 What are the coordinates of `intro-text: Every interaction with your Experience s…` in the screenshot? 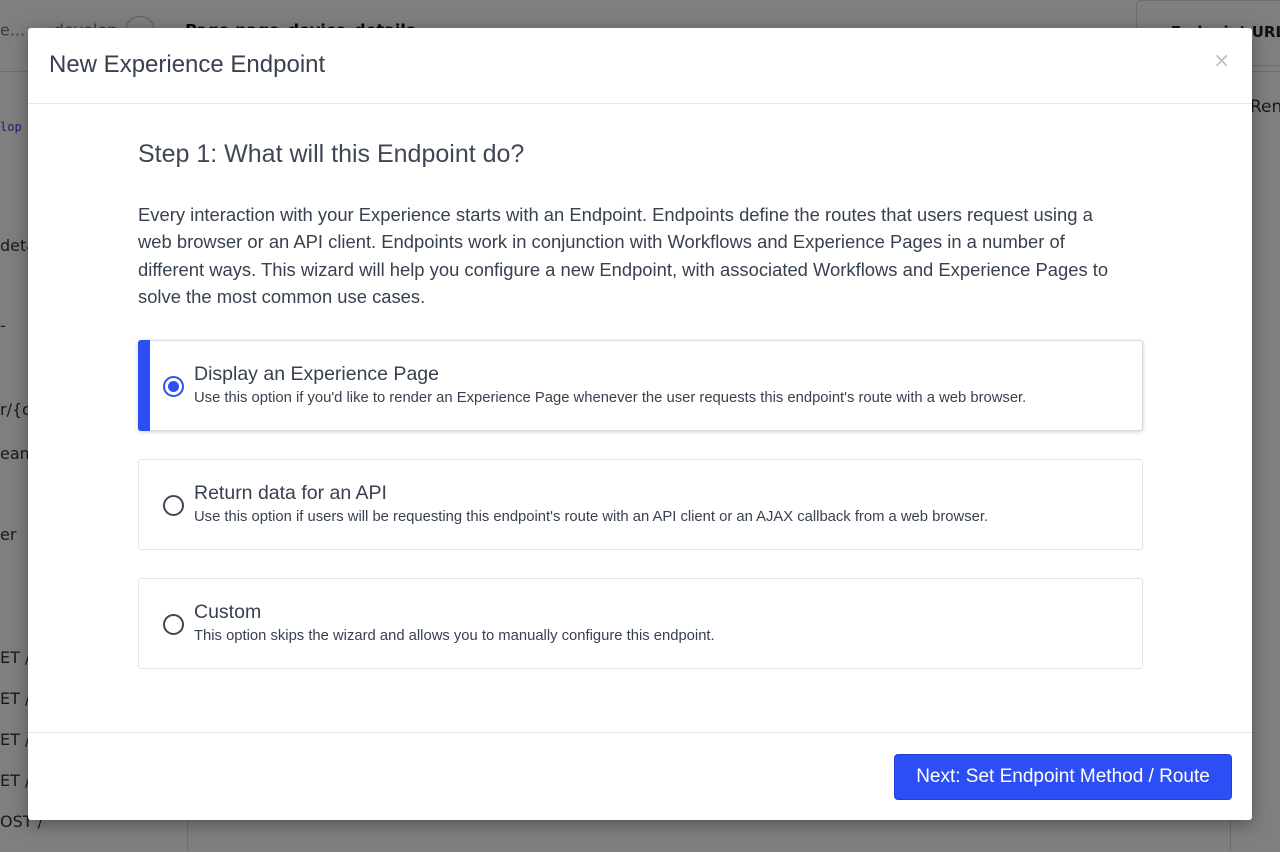 It's located at (623, 255).